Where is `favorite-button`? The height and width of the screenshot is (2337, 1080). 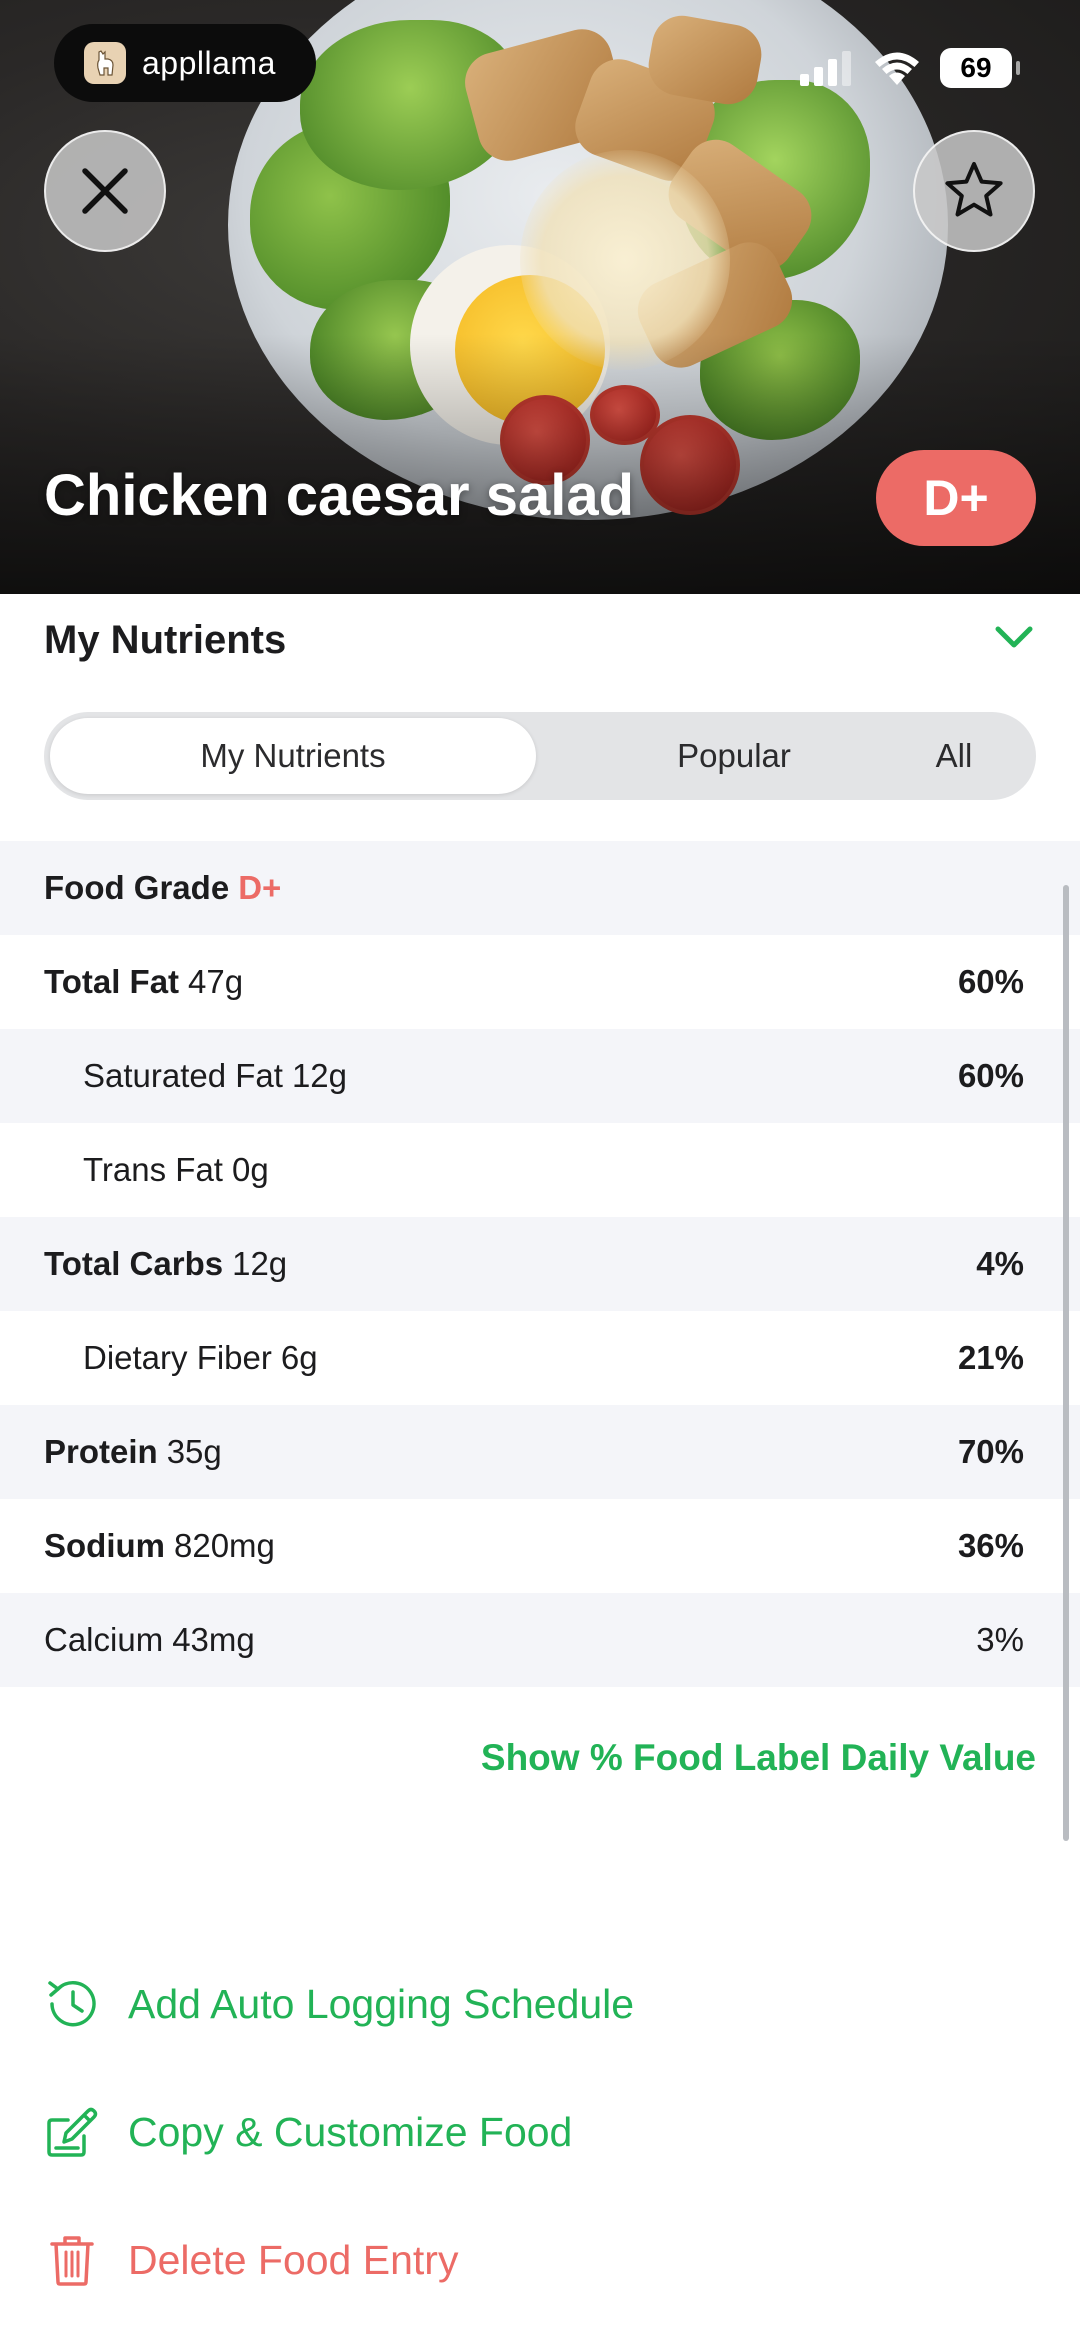
favorite-button is located at coordinates (974, 191).